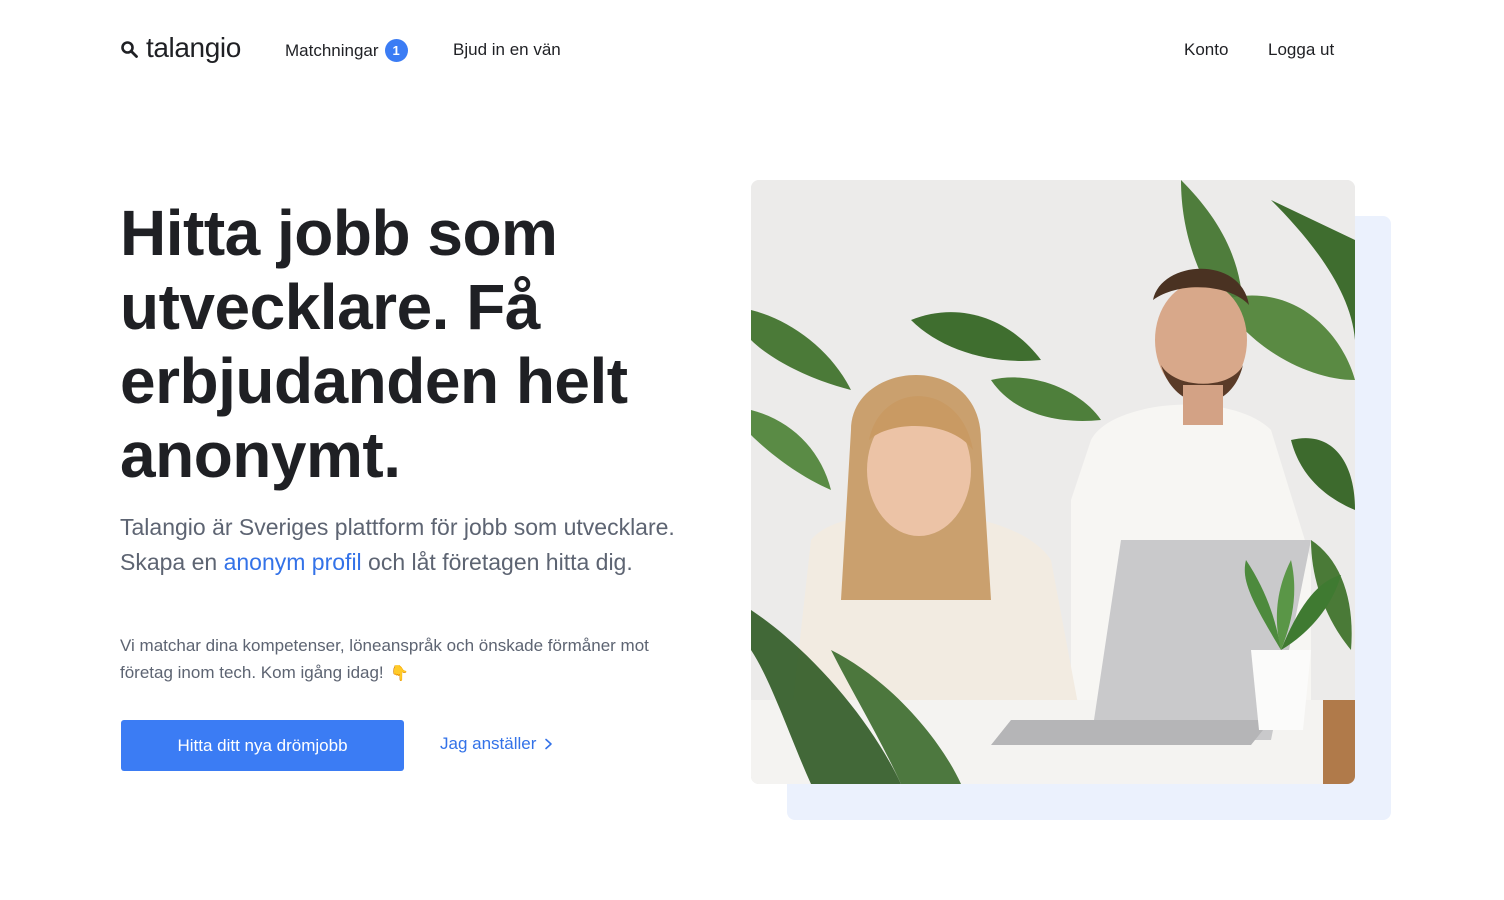 Image resolution: width=1504 pixels, height=900 pixels. What do you see at coordinates (129, 49) in the screenshot?
I see `search-icon` at bounding box center [129, 49].